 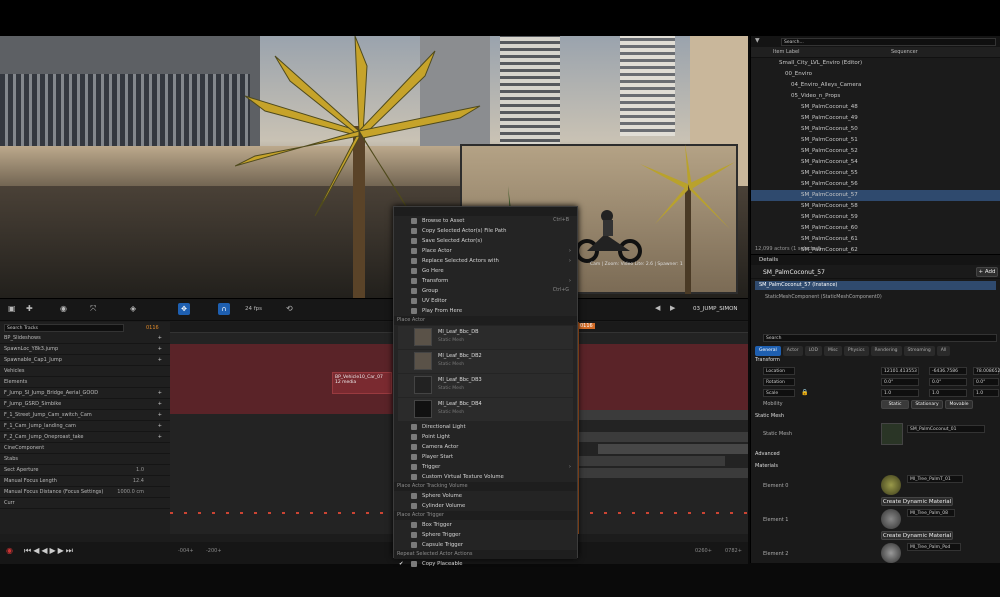 I want to click on menu-item-group: Group Ctrl+G, so click(x=485, y=291).